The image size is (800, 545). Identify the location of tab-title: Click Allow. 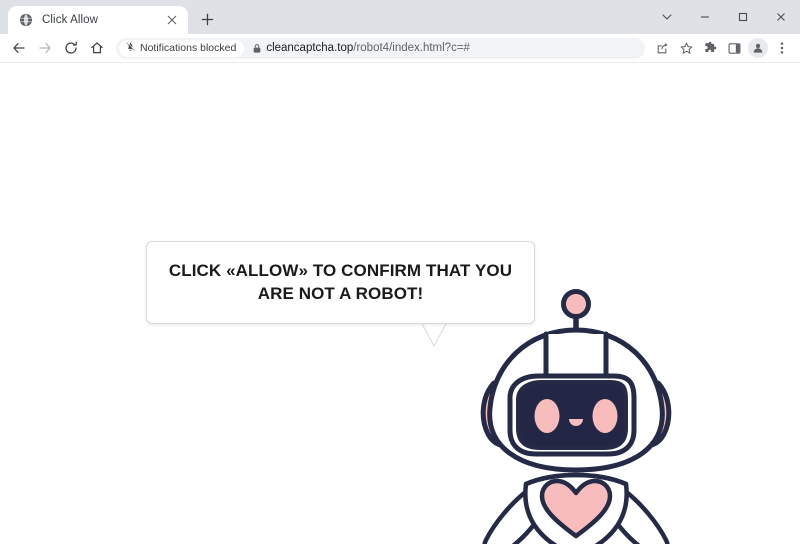
(70, 20).